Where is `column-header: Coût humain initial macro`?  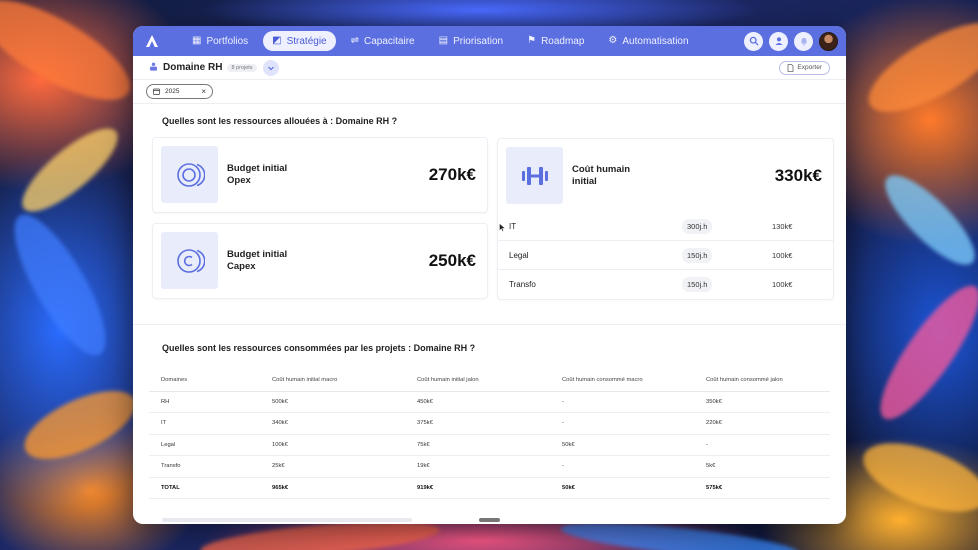
column-header: Coût humain initial macro is located at coordinates (332, 380).